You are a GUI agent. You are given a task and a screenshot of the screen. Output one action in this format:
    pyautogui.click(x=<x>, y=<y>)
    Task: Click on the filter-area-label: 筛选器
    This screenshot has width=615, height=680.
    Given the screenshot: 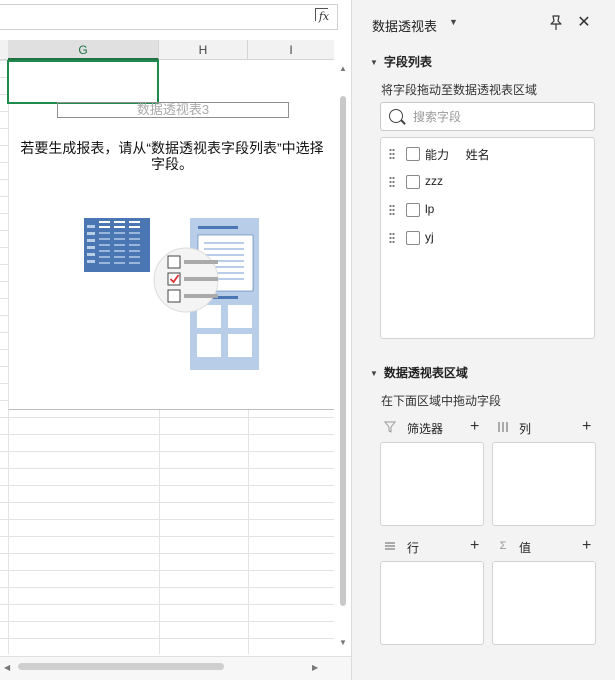 What is the action you would take?
    pyautogui.click(x=425, y=429)
    